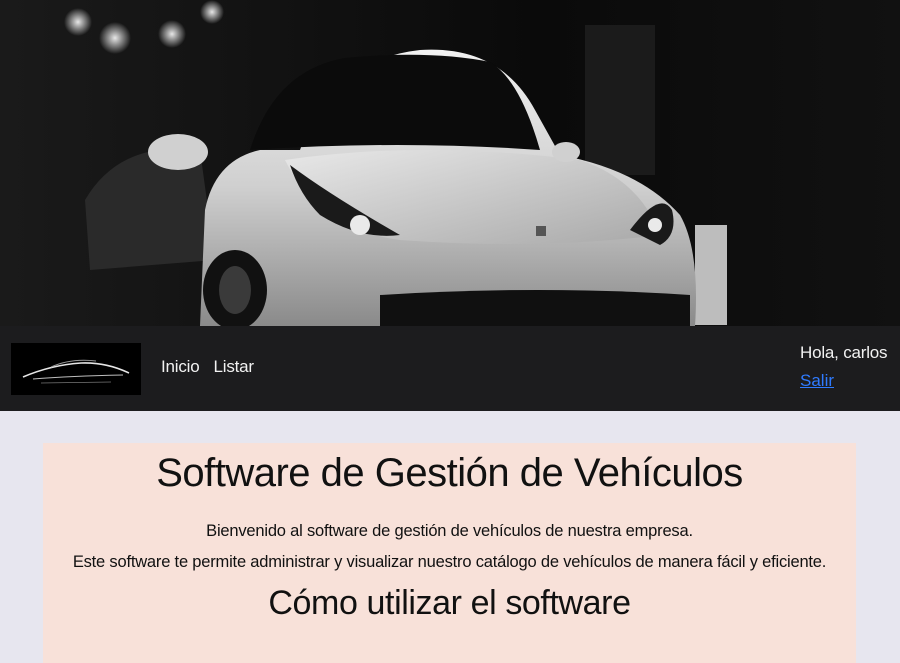 This screenshot has width=900, height=663. Describe the element at coordinates (844, 352) in the screenshot. I see `user-greeting: Hola, carlos` at that location.